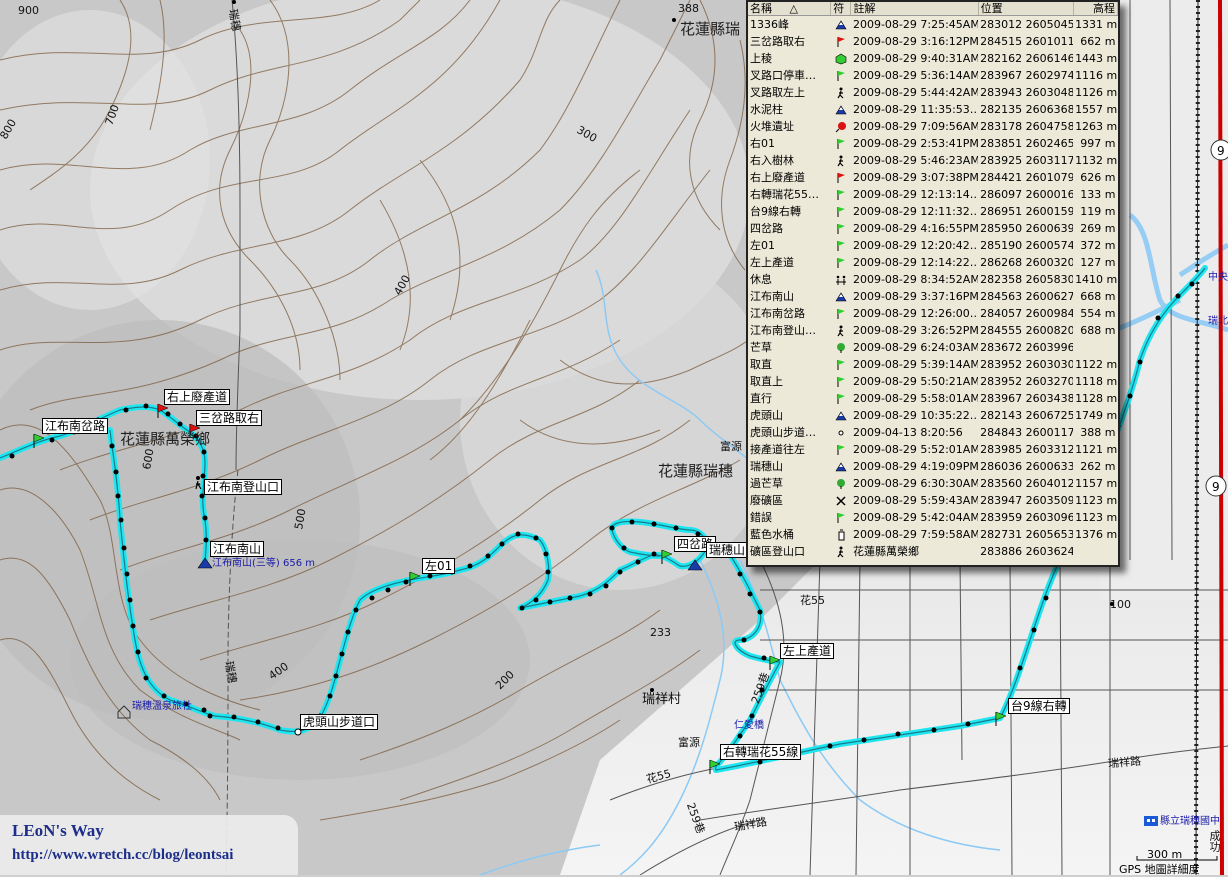  I want to click on waypoint-position: 286951 2600159, so click(1027, 211).